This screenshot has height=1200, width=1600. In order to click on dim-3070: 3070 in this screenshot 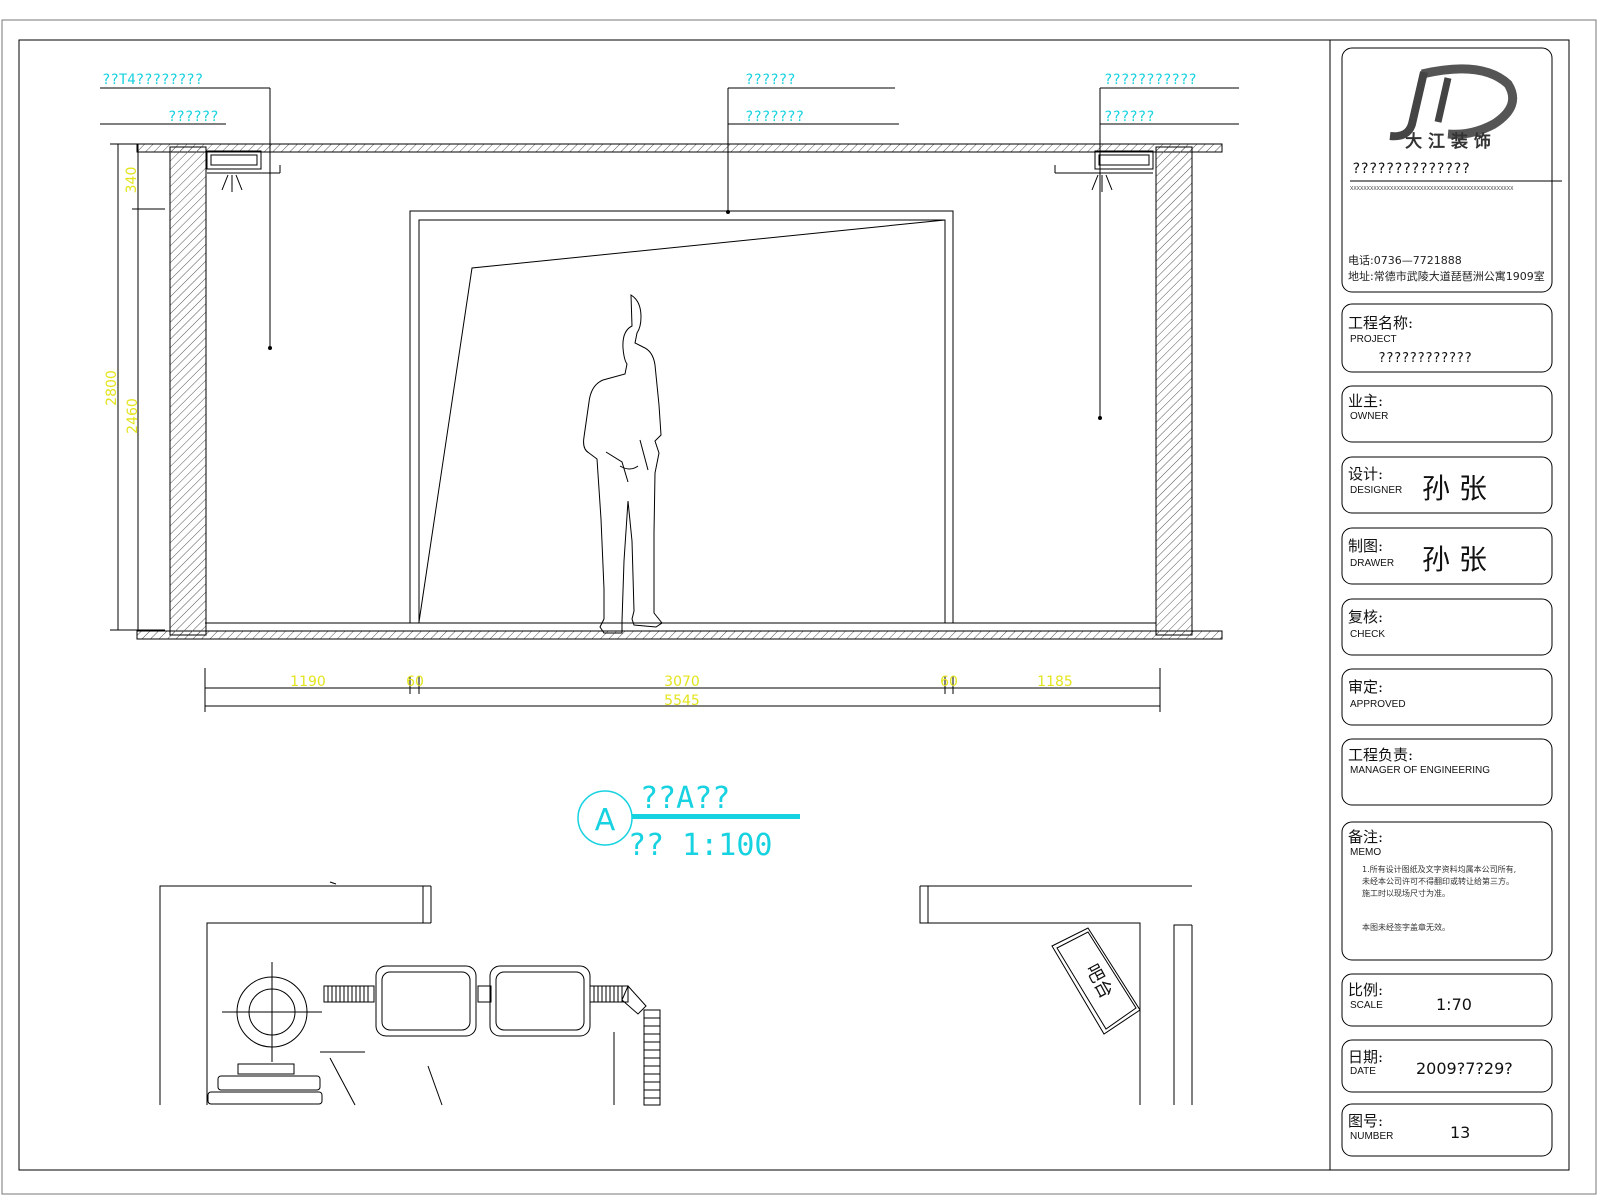, I will do `click(682, 682)`.